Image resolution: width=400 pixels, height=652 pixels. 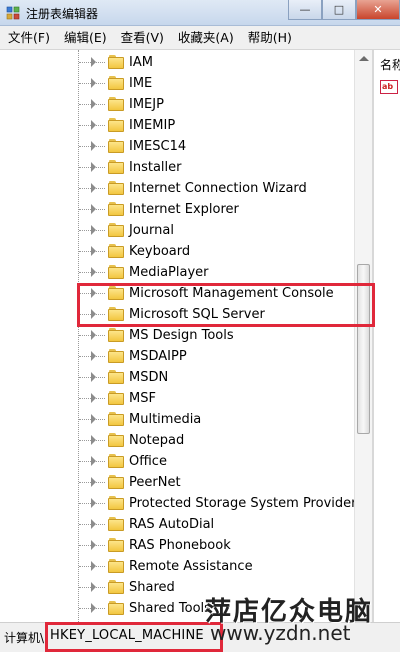 What do you see at coordinates (62, 14) in the screenshot?
I see `window-title: 注册表编辑器` at bounding box center [62, 14].